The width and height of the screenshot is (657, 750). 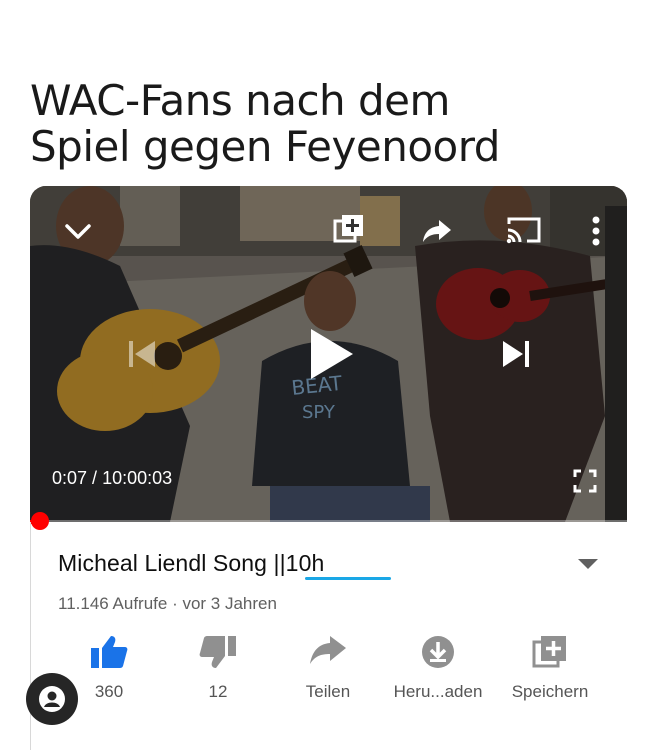 I want to click on download-button: Heru...aden, so click(x=438, y=668).